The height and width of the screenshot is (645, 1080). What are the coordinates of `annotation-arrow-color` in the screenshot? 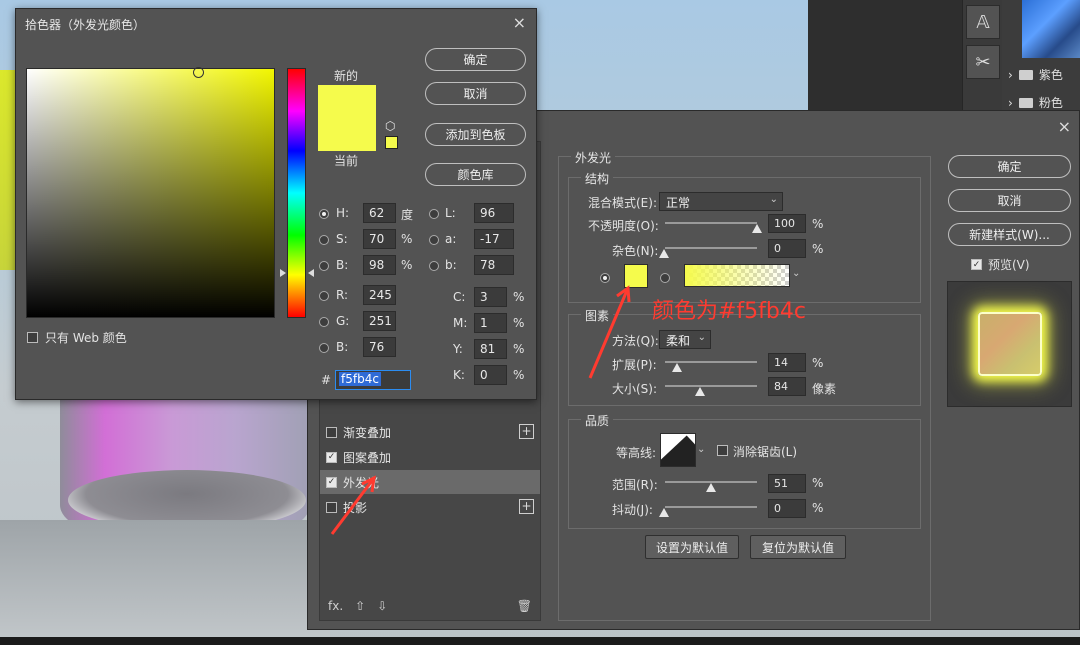 It's located at (609, 332).